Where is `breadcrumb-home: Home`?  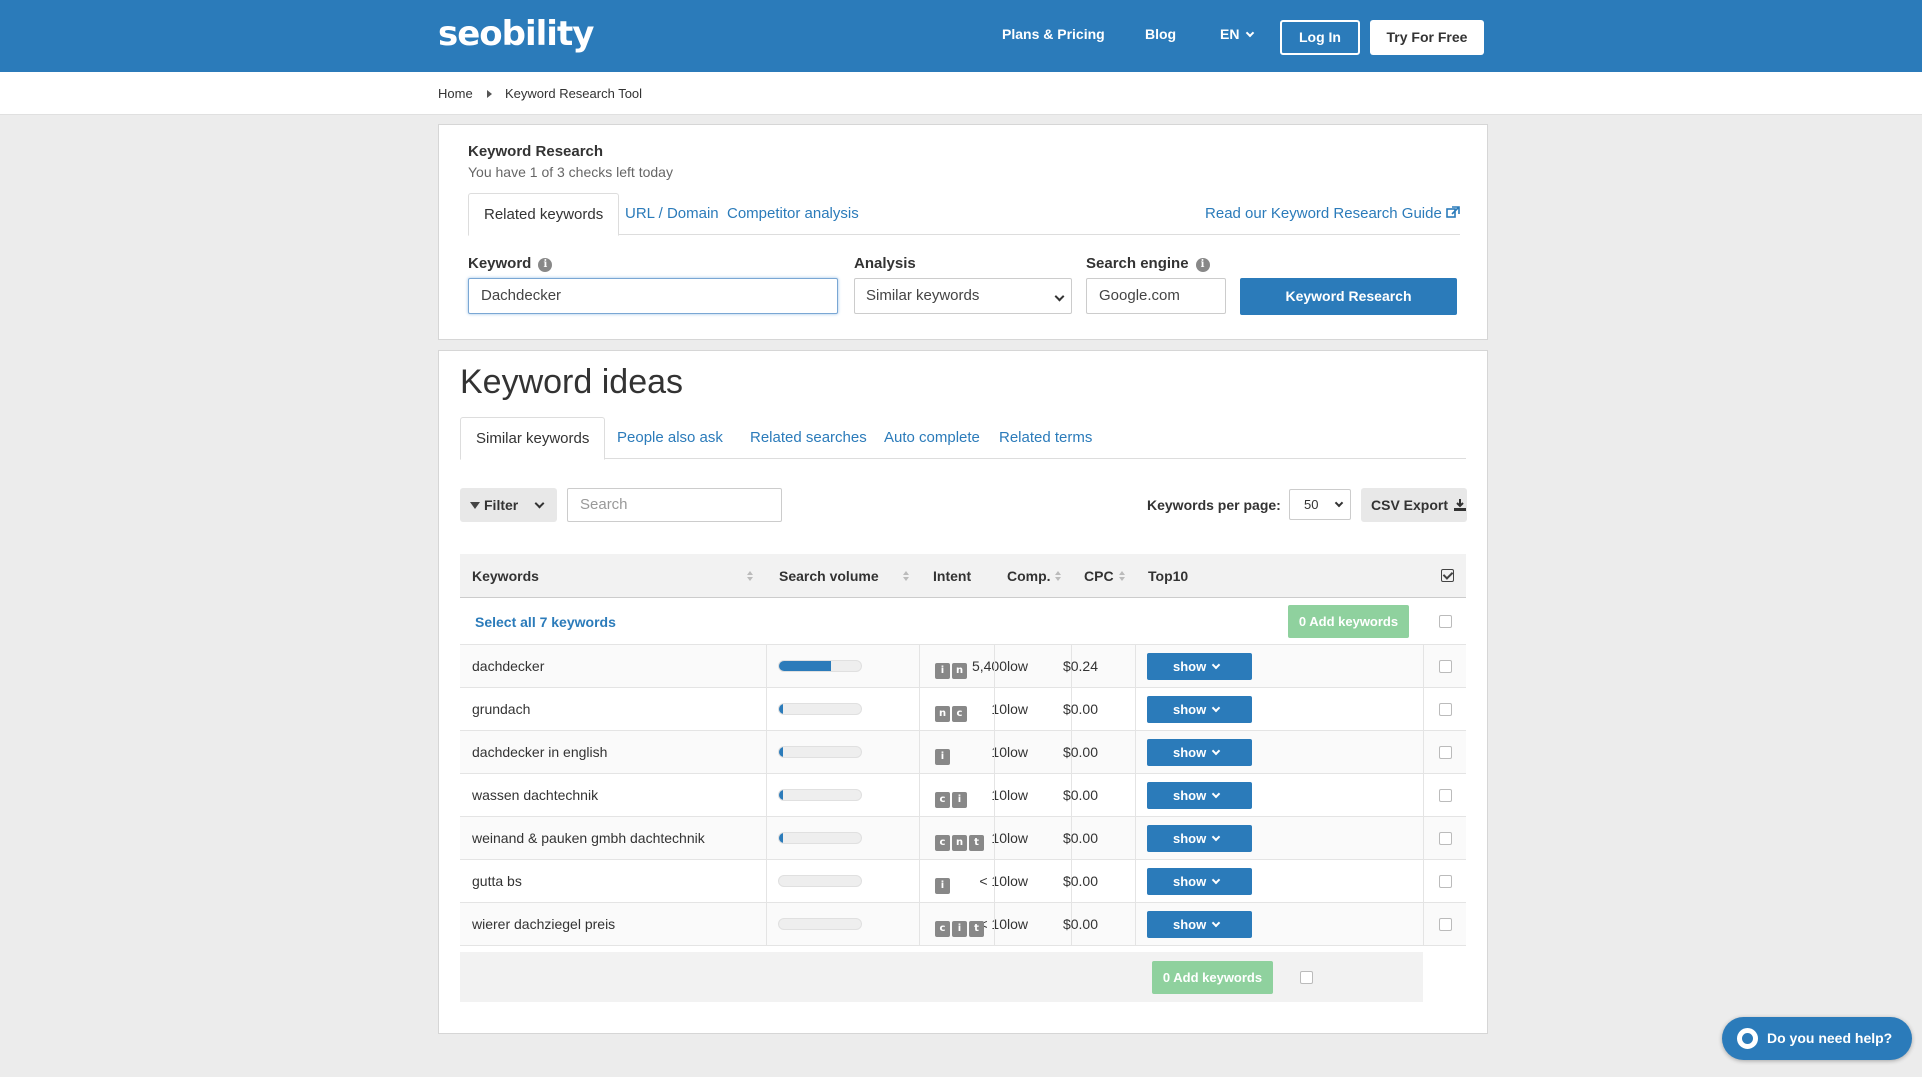 breadcrumb-home: Home is located at coordinates (455, 93).